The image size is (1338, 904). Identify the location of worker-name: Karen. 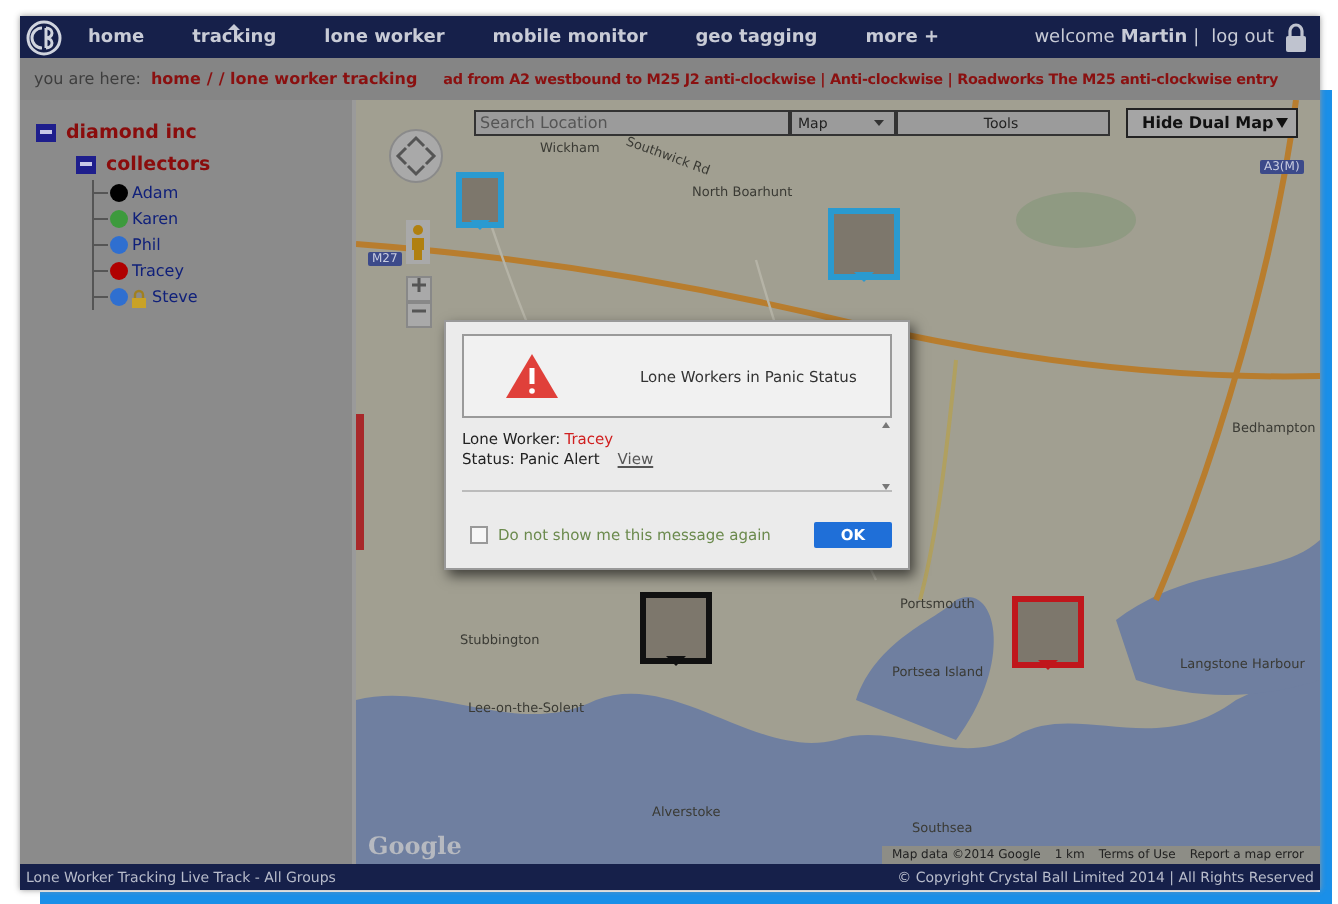
(155, 219).